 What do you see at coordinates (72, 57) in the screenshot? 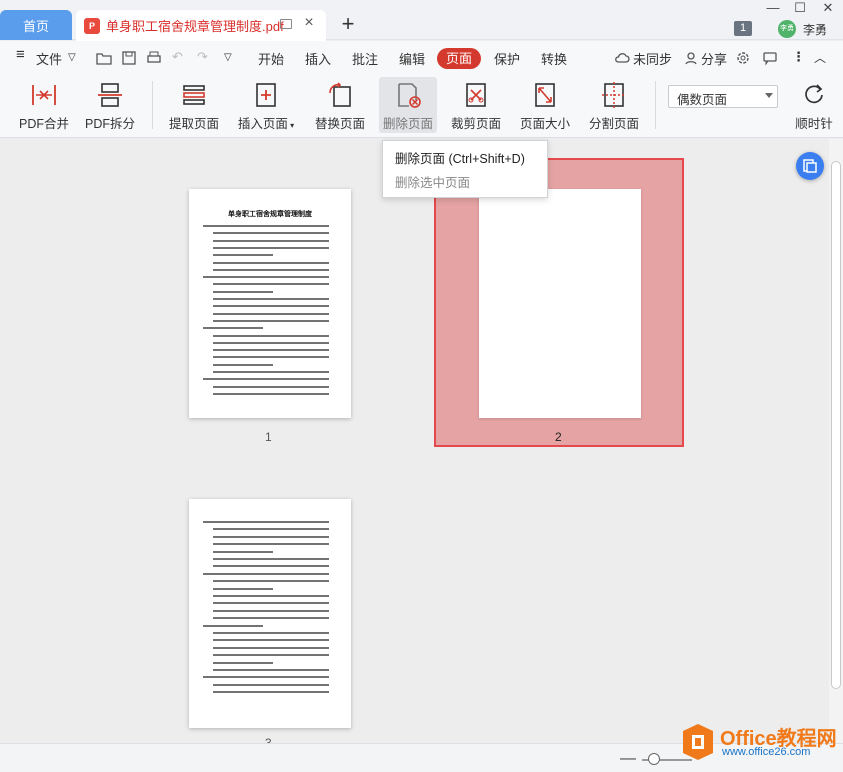
I see `chevron-down-icon: ▽` at bounding box center [72, 57].